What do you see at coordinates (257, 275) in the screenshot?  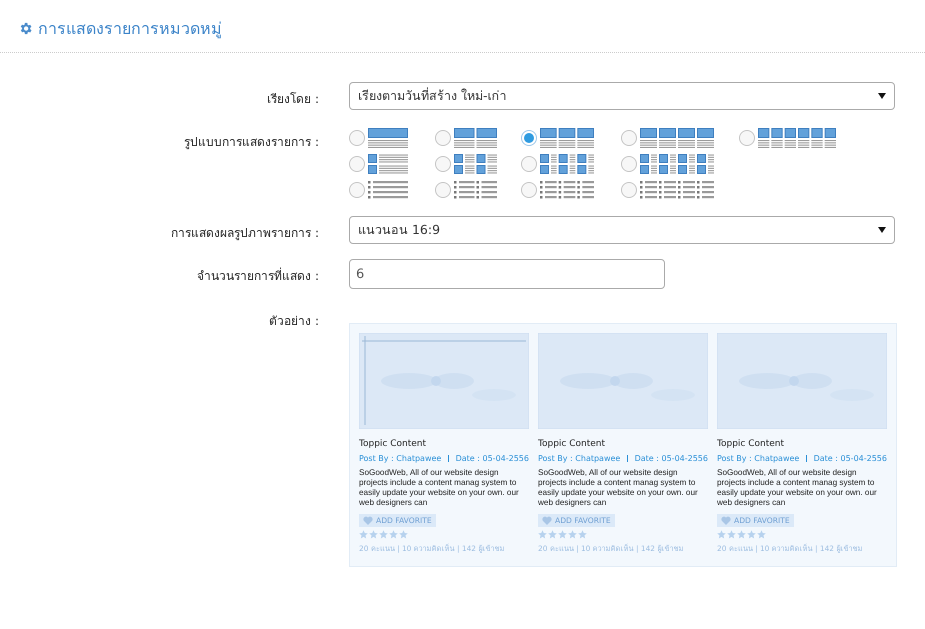 I see `field-label: จำนวนรายการที่แสดง :` at bounding box center [257, 275].